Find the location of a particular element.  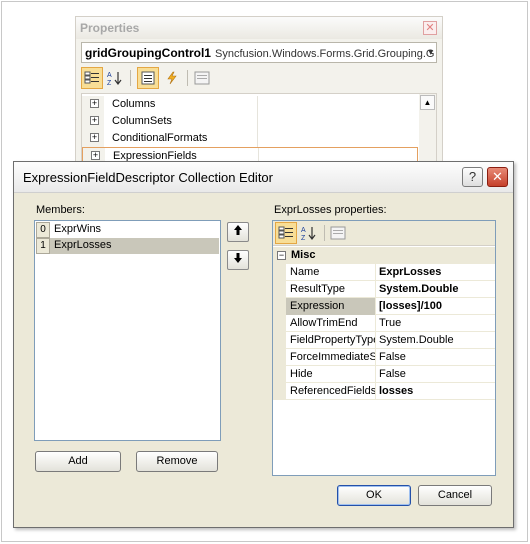

member-index: 0 is located at coordinates (43, 230).